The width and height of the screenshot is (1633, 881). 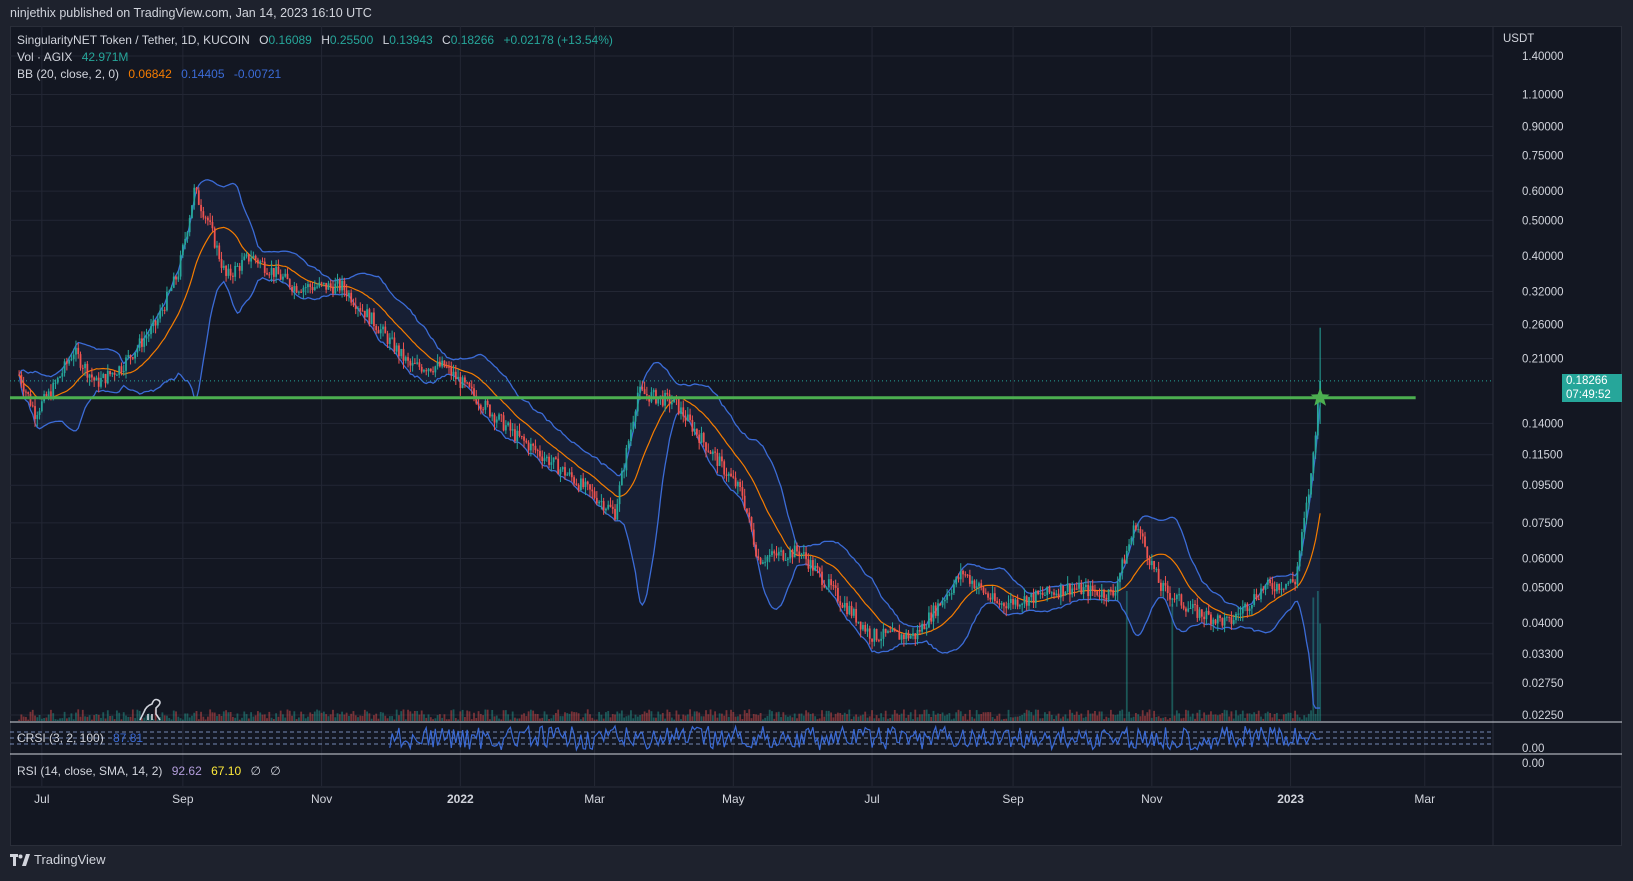 I want to click on volume-legend: Vol · AGIX 42.971M, so click(x=75, y=57).